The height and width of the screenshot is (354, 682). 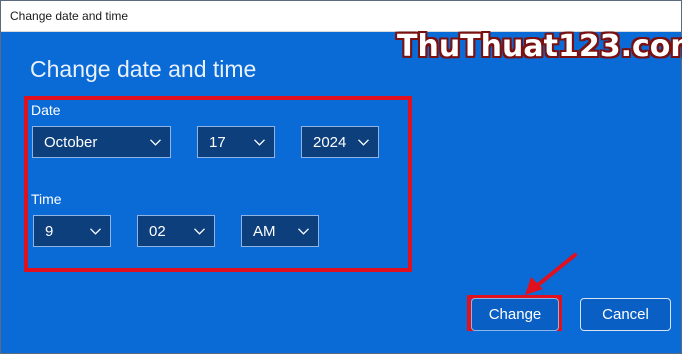 What do you see at coordinates (46, 199) in the screenshot?
I see `time-label: Time` at bounding box center [46, 199].